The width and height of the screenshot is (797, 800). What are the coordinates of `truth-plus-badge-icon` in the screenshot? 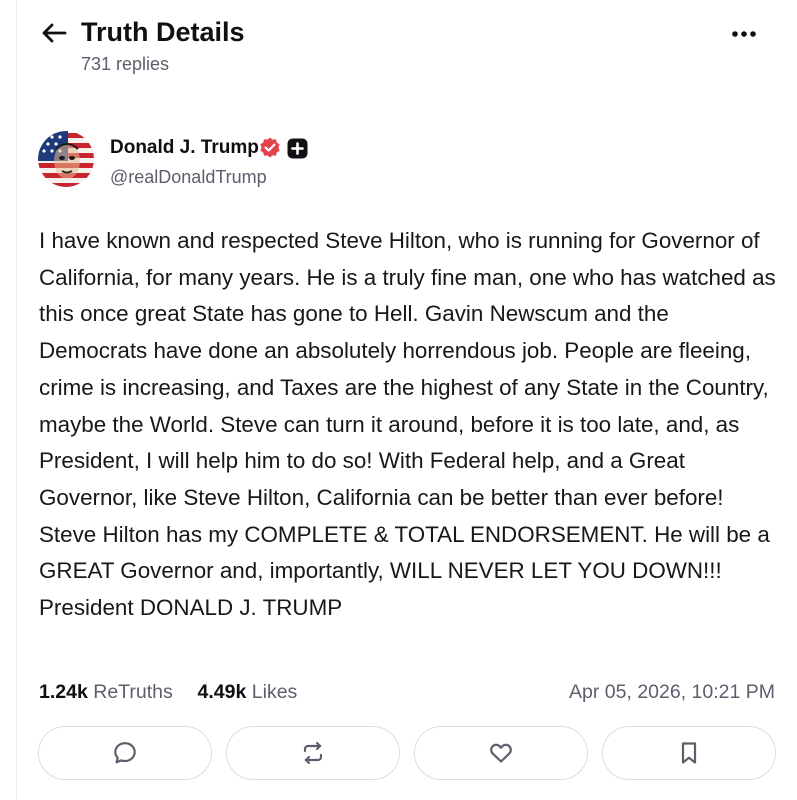 It's located at (297, 148).